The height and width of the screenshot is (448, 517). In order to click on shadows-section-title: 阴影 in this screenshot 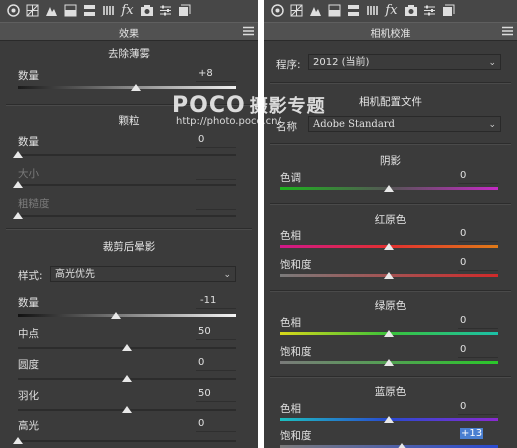, I will do `click(390, 161)`.